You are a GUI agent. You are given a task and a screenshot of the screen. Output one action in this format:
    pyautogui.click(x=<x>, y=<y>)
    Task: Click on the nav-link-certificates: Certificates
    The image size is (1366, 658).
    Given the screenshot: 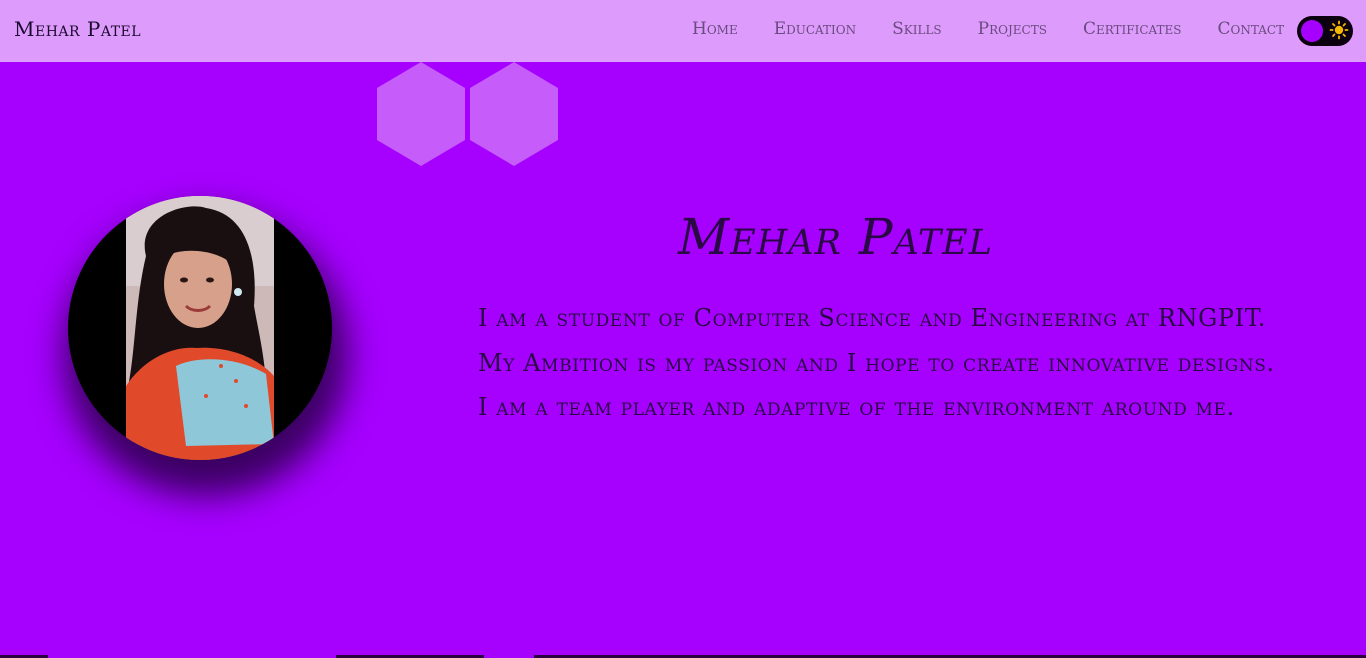 What is the action you would take?
    pyautogui.click(x=1132, y=29)
    